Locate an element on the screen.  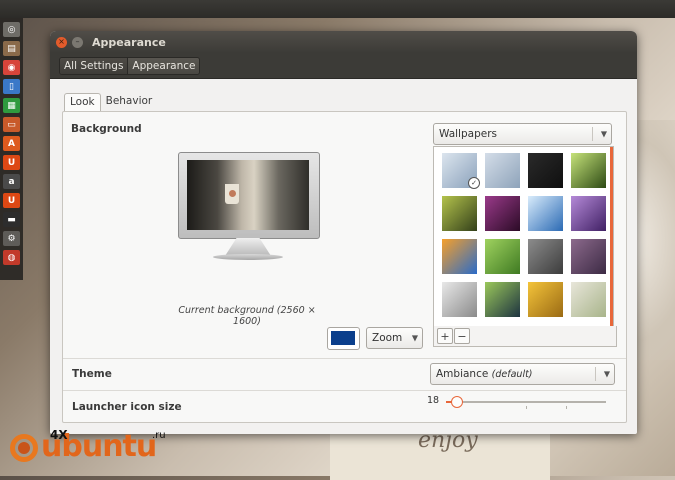
wallpaper-thumbnail-yellow-flower is located at coordinates (545, 299).